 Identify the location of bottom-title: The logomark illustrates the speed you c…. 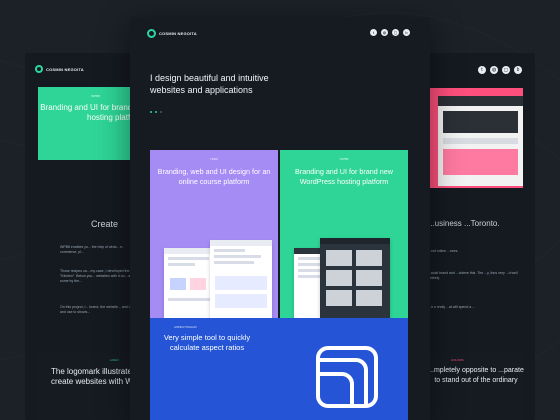
(94, 376).